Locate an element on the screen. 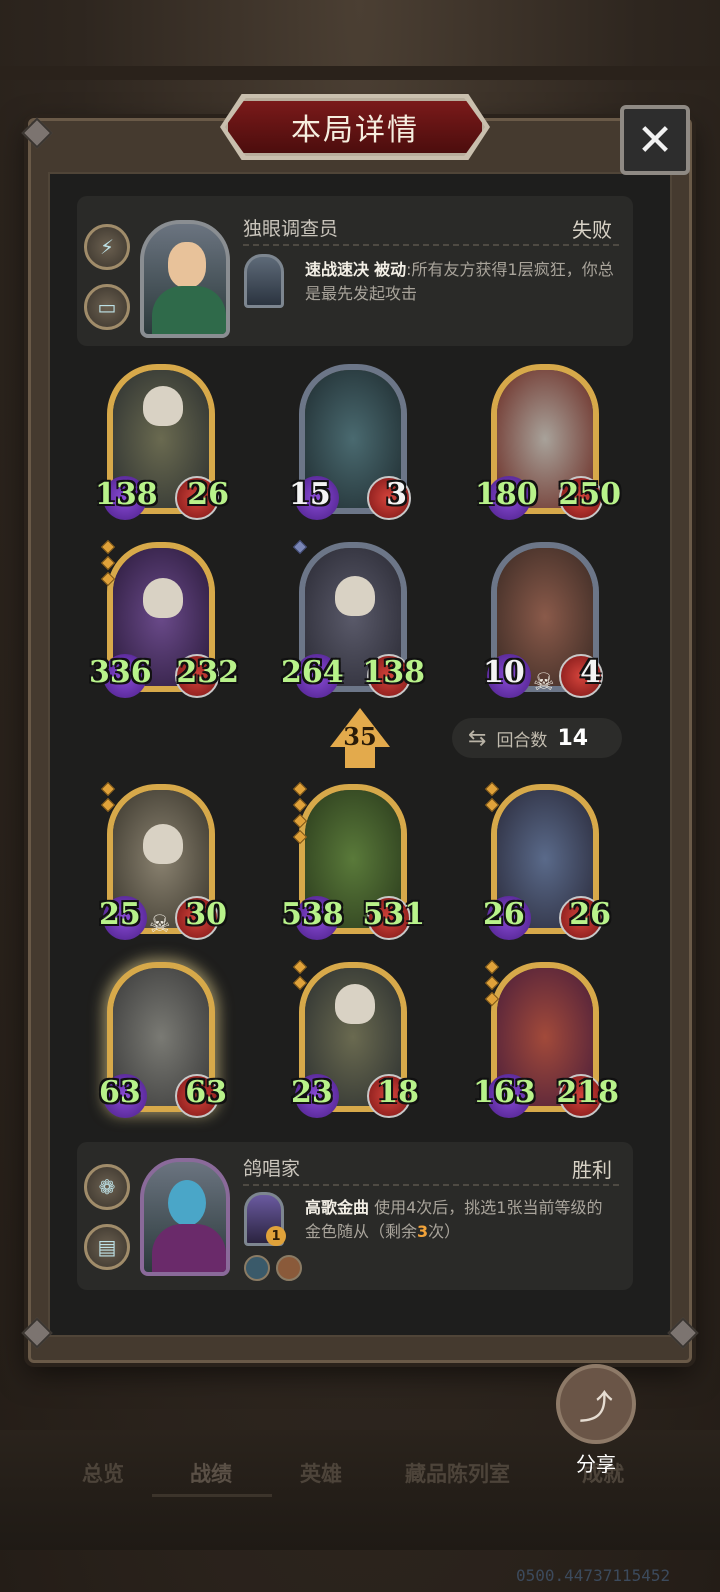 This screenshot has height=1592, width=720. version-text: 0500.44737115452 is located at coordinates (593, 1575).